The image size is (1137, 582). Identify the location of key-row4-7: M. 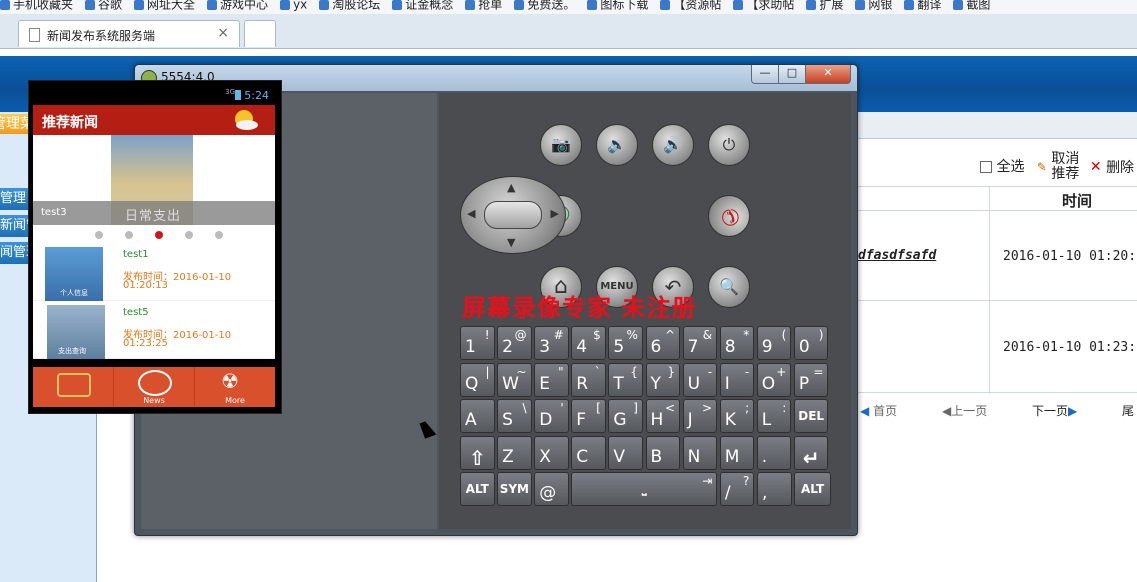
(737, 452).